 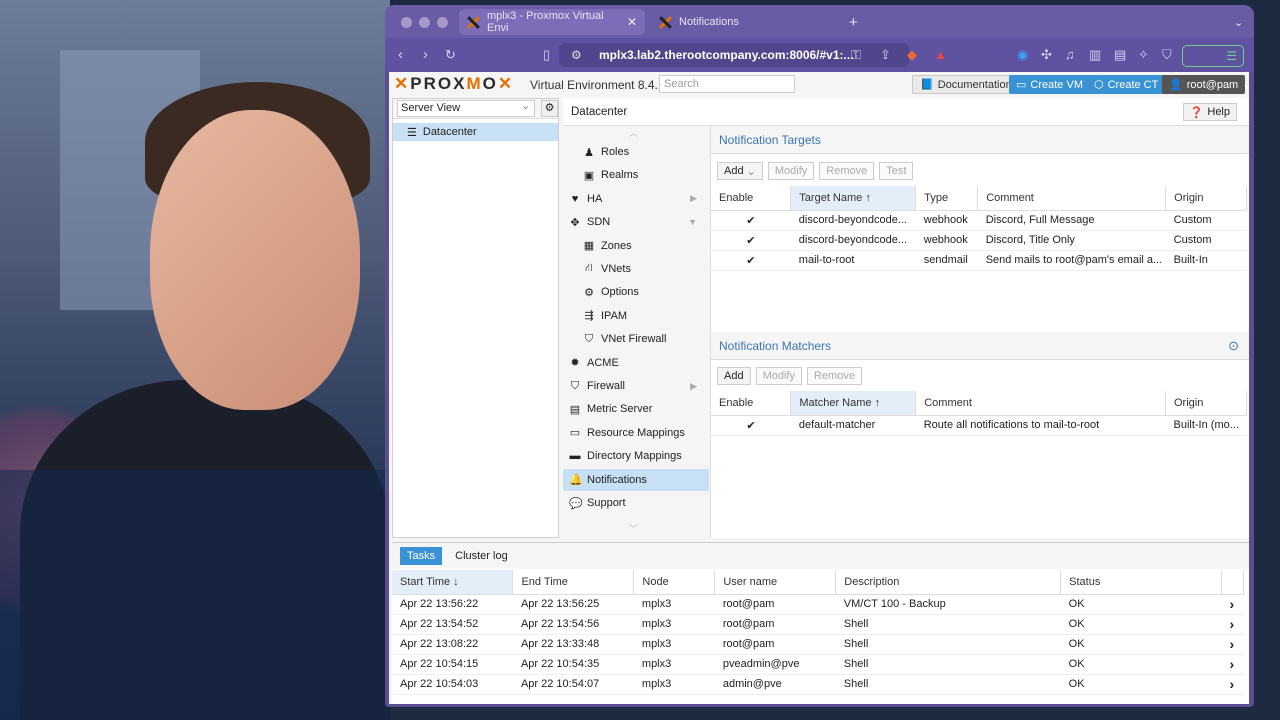 I want to click on column-header: Node, so click(x=674, y=582).